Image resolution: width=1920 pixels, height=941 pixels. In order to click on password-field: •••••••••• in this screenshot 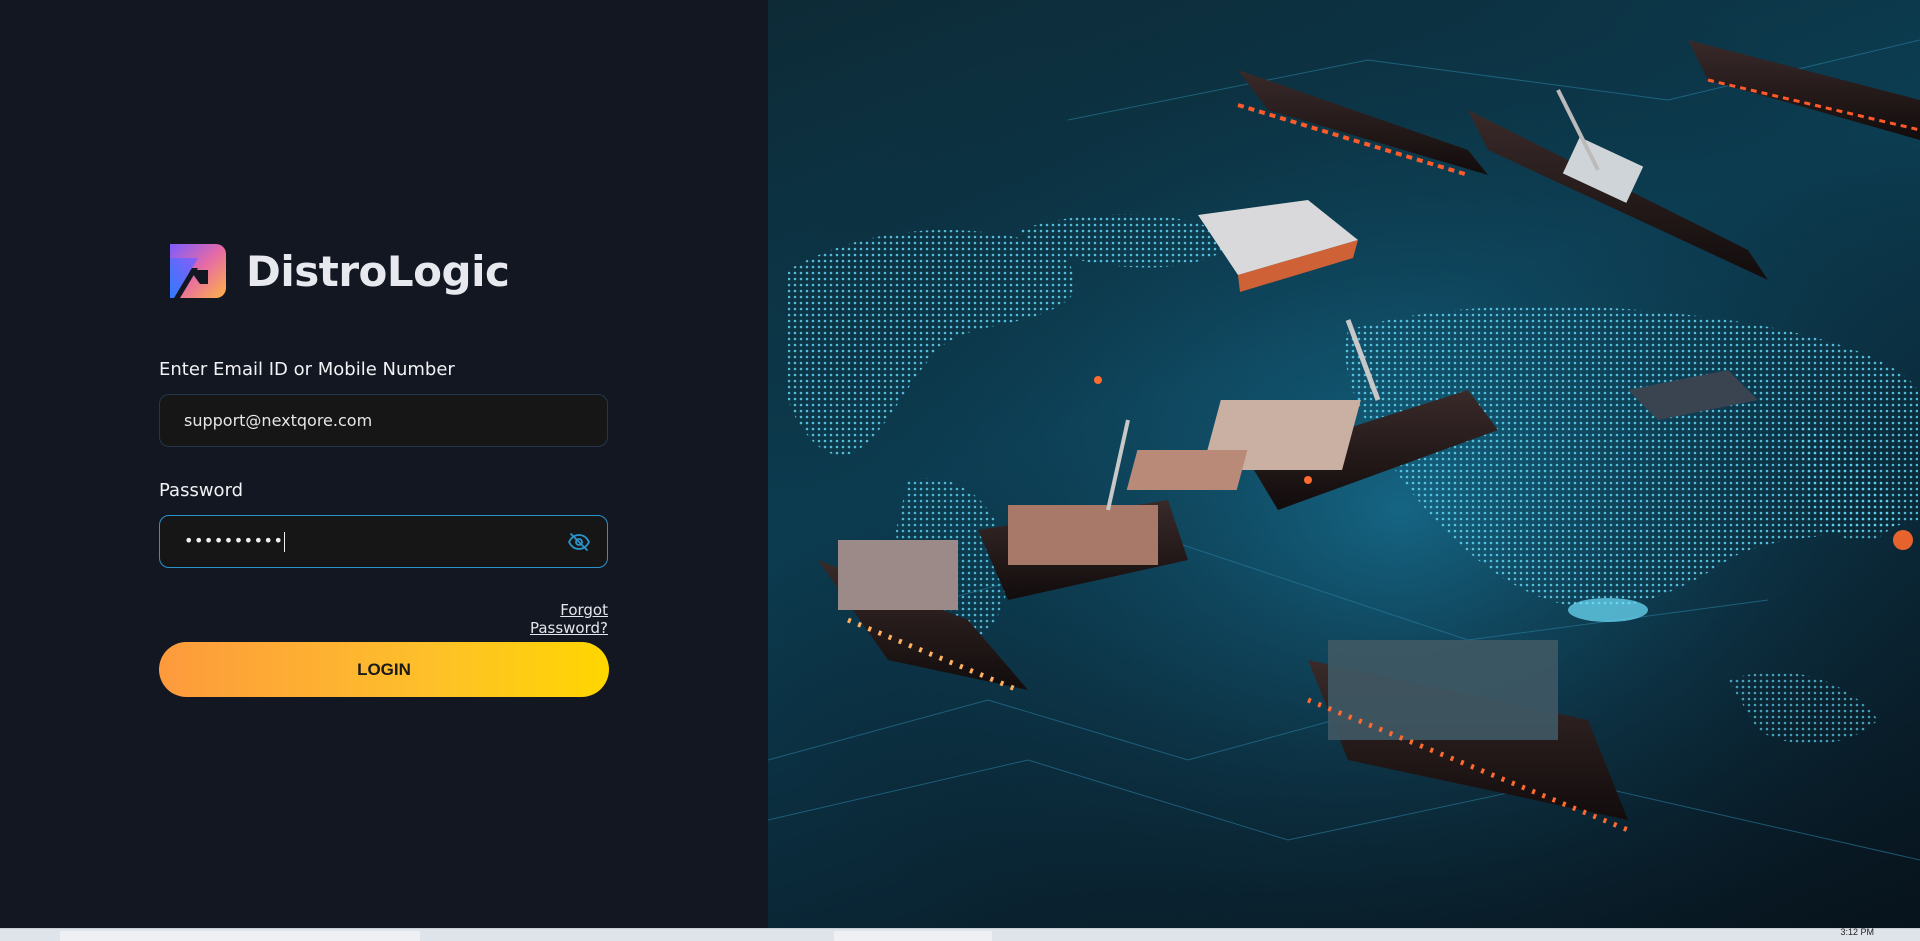, I will do `click(383, 541)`.